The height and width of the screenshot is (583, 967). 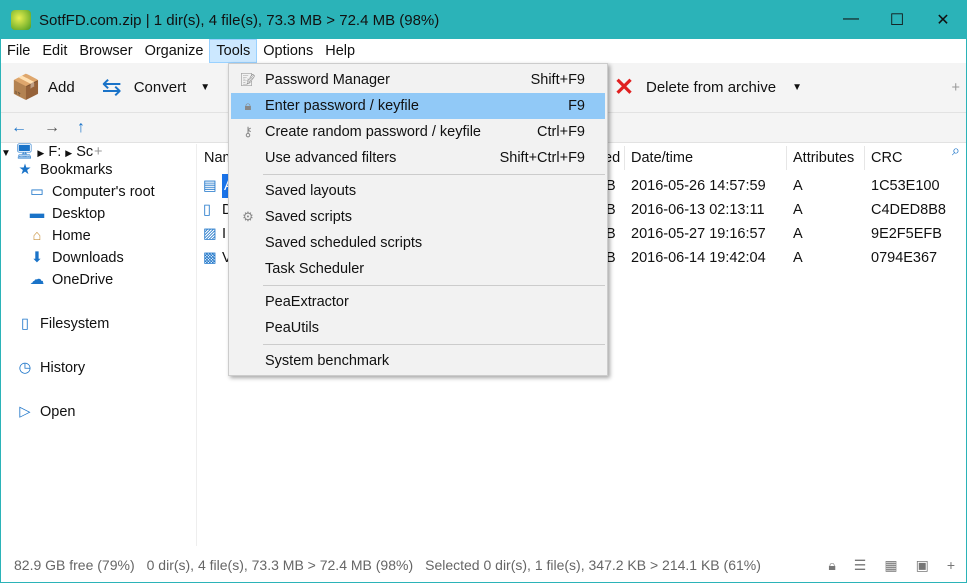 What do you see at coordinates (83, 280) in the screenshot?
I see `sidebar-label: OneDrive` at bounding box center [83, 280].